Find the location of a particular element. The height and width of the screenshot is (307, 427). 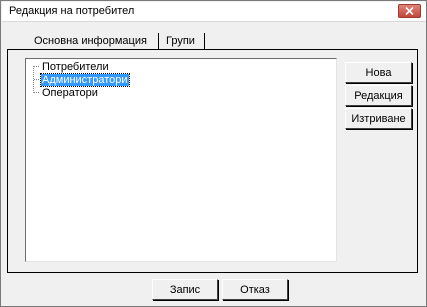

tree-item-operators: Оператори is located at coordinates (66, 93).